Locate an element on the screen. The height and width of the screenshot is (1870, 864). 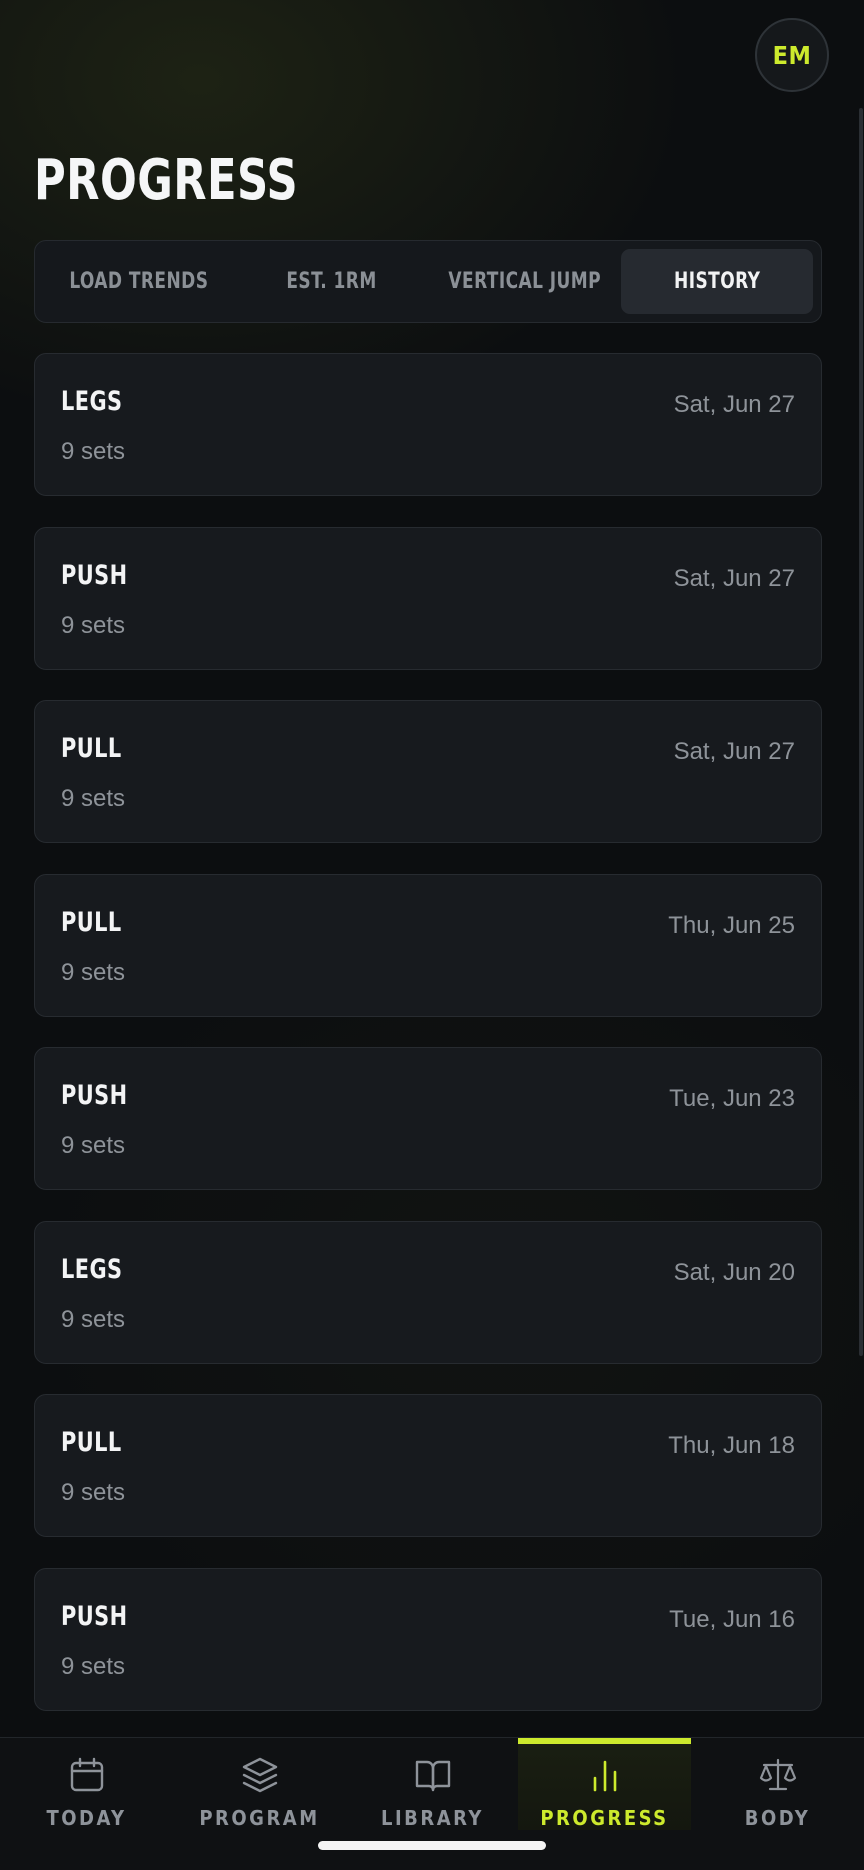
nav-label: BODY is located at coordinates (777, 1818).